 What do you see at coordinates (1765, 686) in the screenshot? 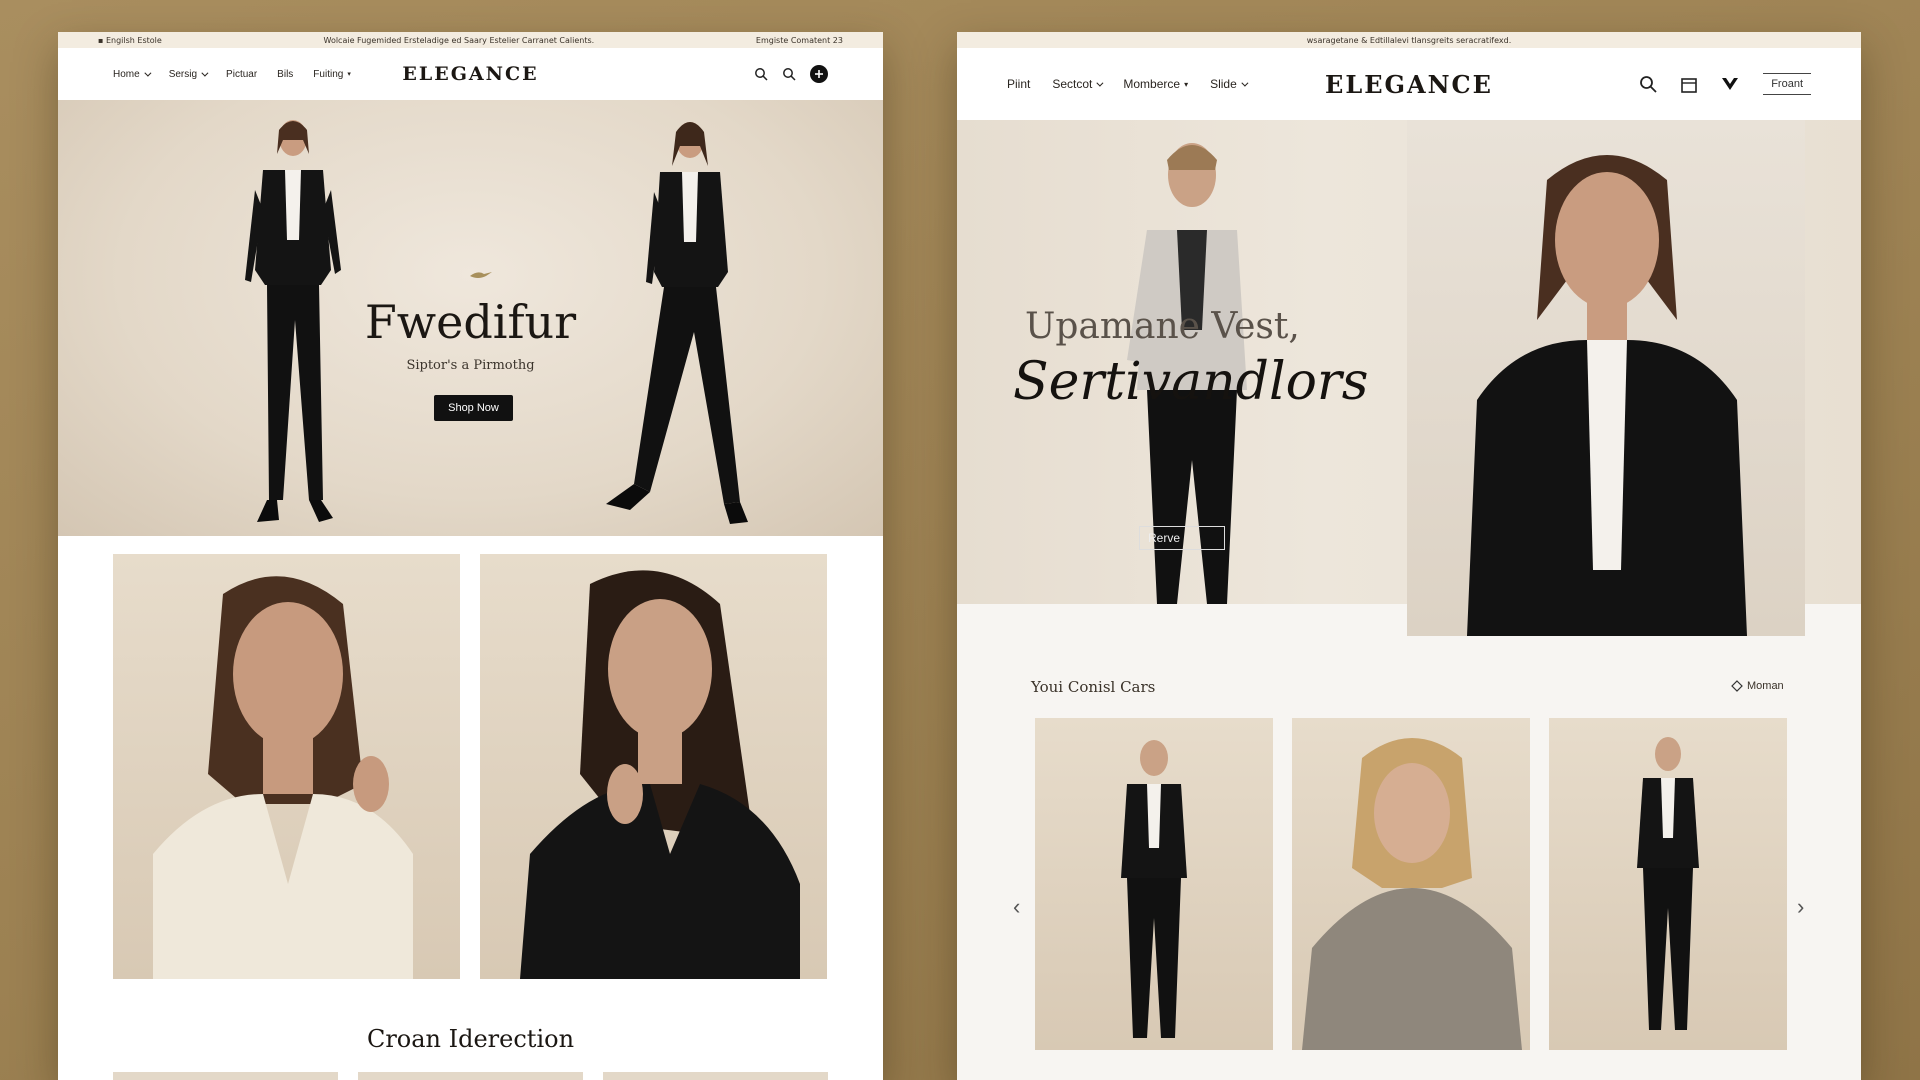
I see `carousel-more-label: Moman` at bounding box center [1765, 686].